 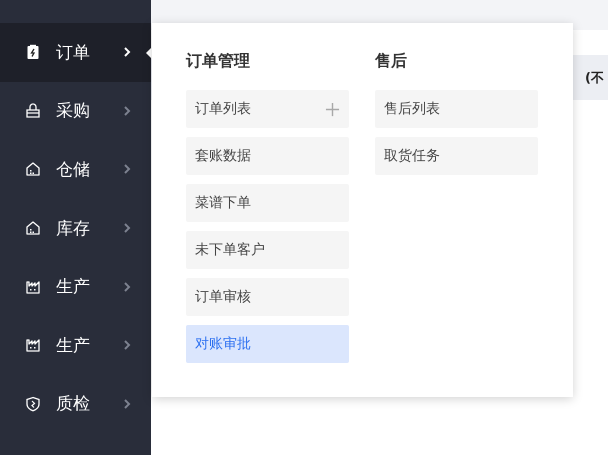 What do you see at coordinates (391, 61) in the screenshot?
I see `menu-group-heading: 售后` at bounding box center [391, 61].